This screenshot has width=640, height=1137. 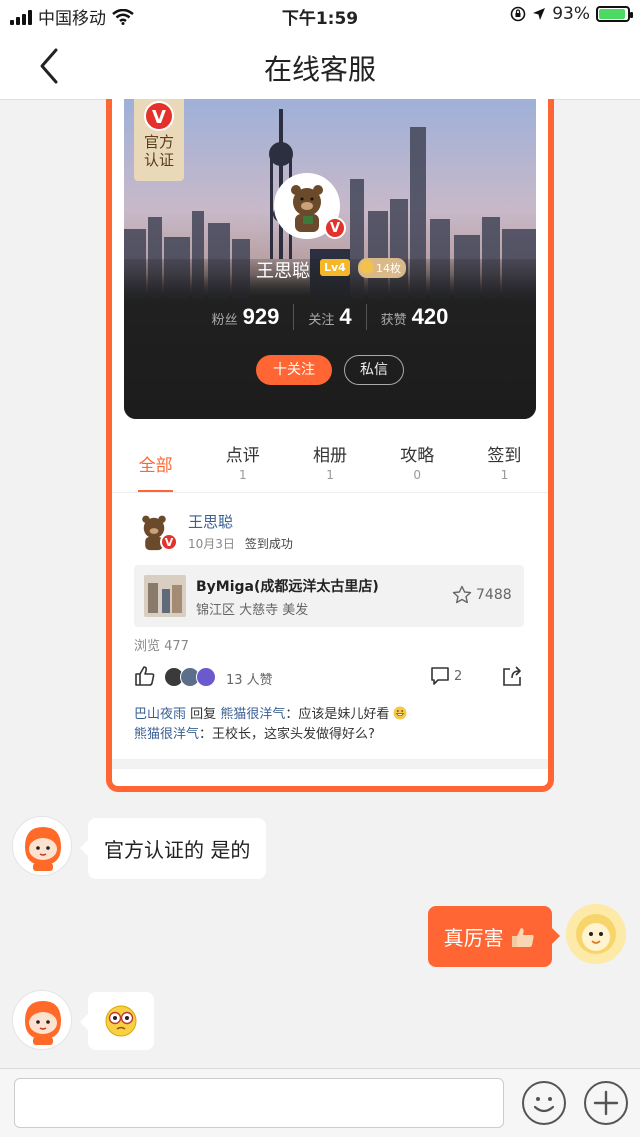 I want to click on chat-bubble-incoming: 官方认证的 是的, so click(x=173, y=848).